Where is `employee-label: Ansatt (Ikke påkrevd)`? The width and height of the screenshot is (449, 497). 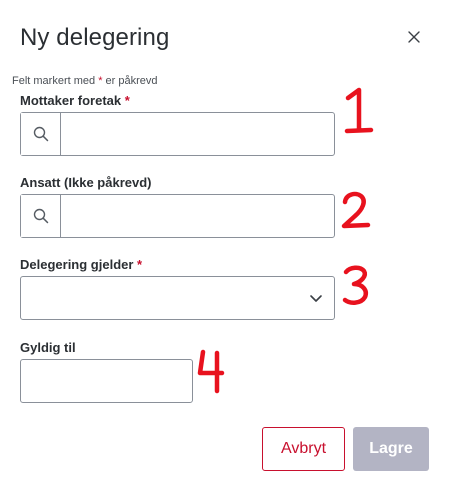 employee-label: Ansatt (Ikke påkrevd) is located at coordinates (86, 182).